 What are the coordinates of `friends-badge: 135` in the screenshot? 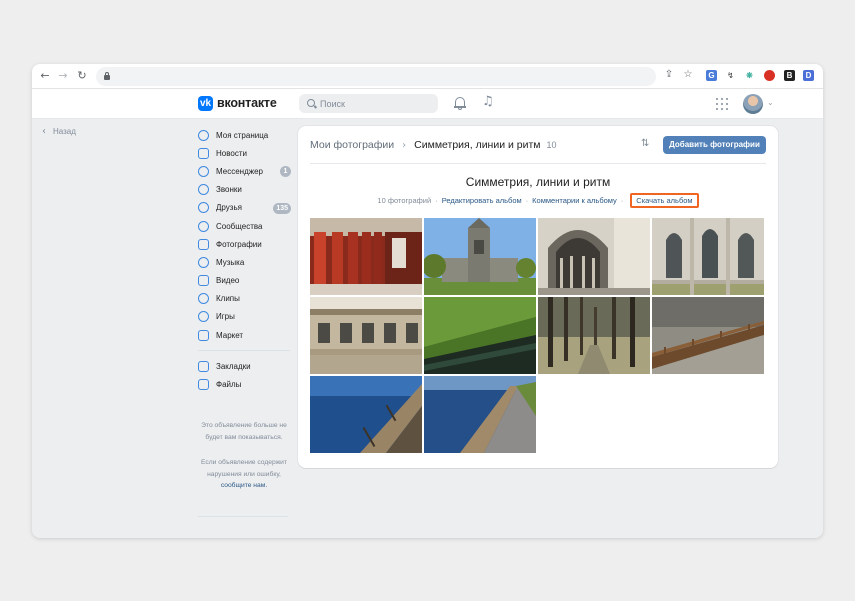 It's located at (282, 208).